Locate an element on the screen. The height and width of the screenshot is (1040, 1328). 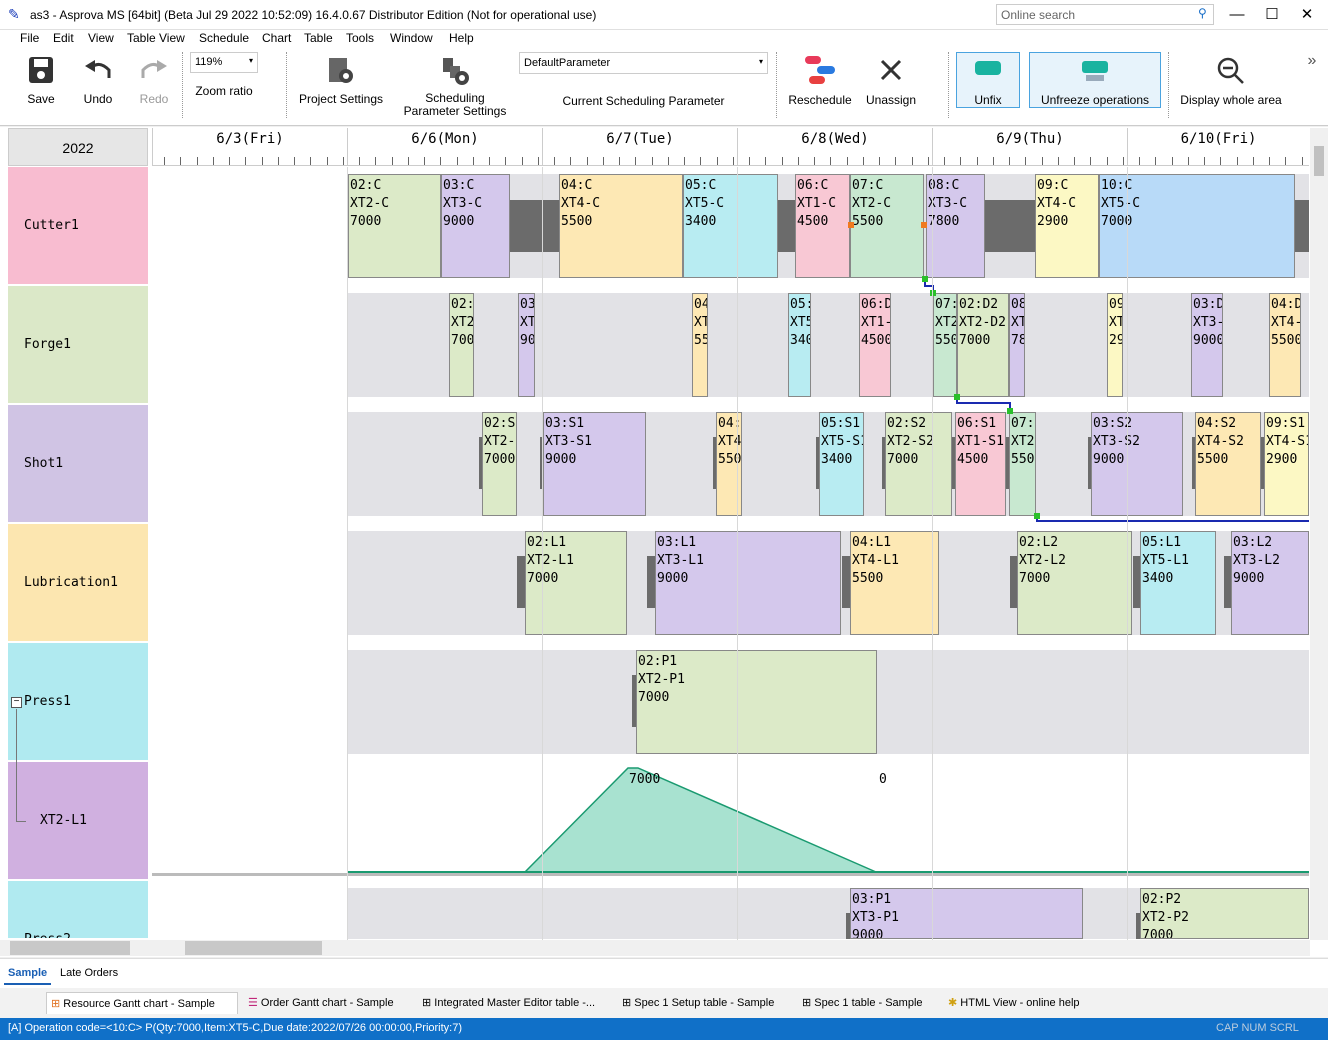
redo-button: Redo is located at coordinates (154, 81).